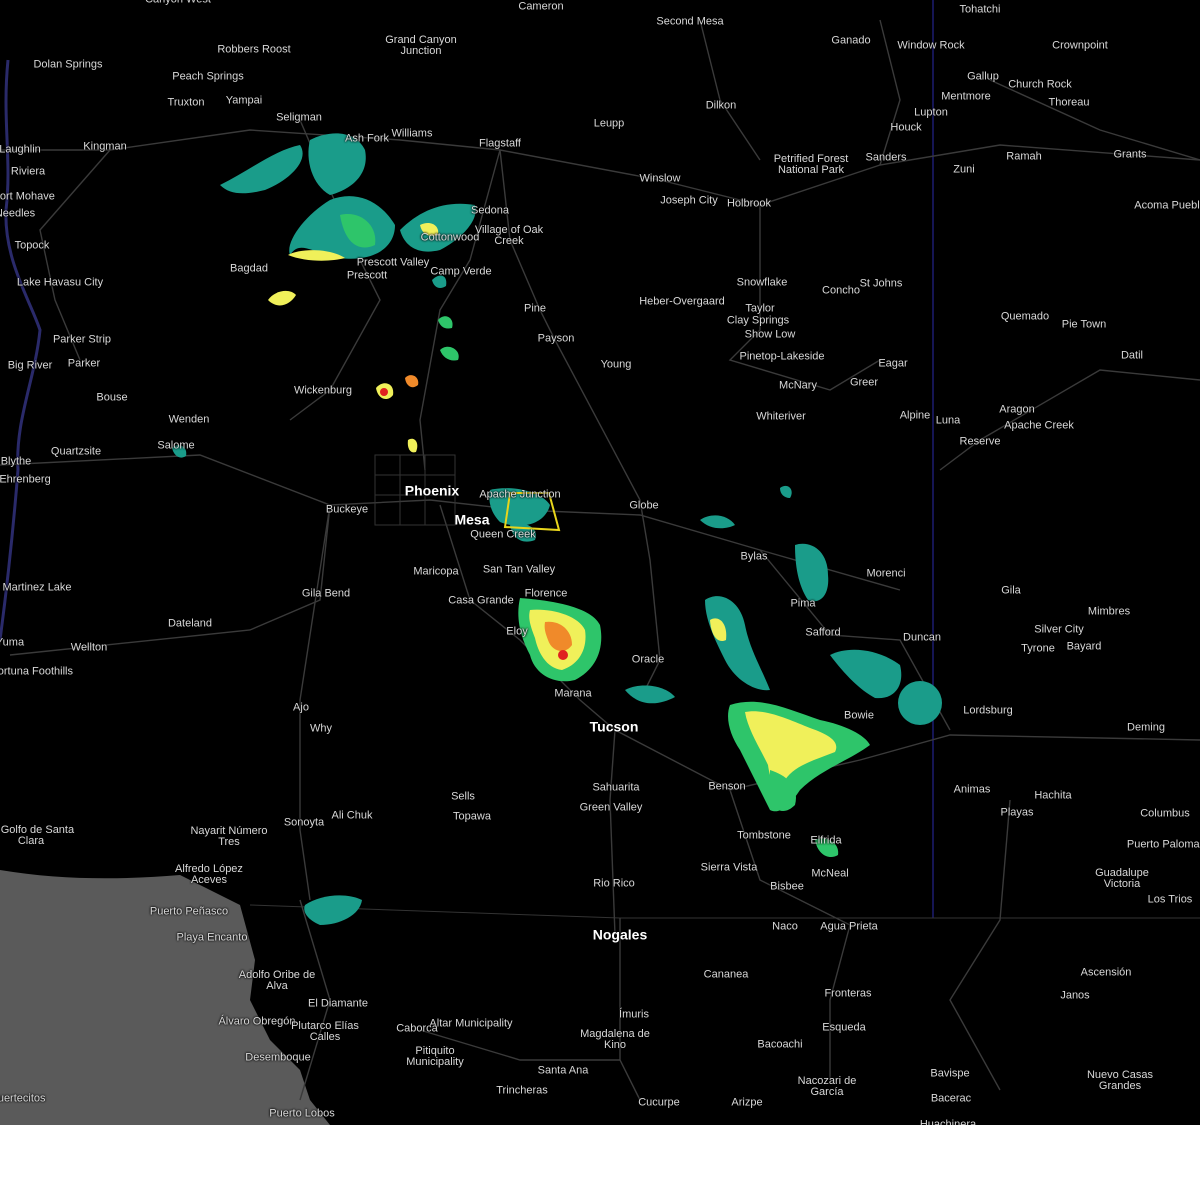 This screenshot has width=1200, height=1200. Describe the element at coordinates (208, 76) in the screenshot. I see `place-label: Peach Springs` at that location.